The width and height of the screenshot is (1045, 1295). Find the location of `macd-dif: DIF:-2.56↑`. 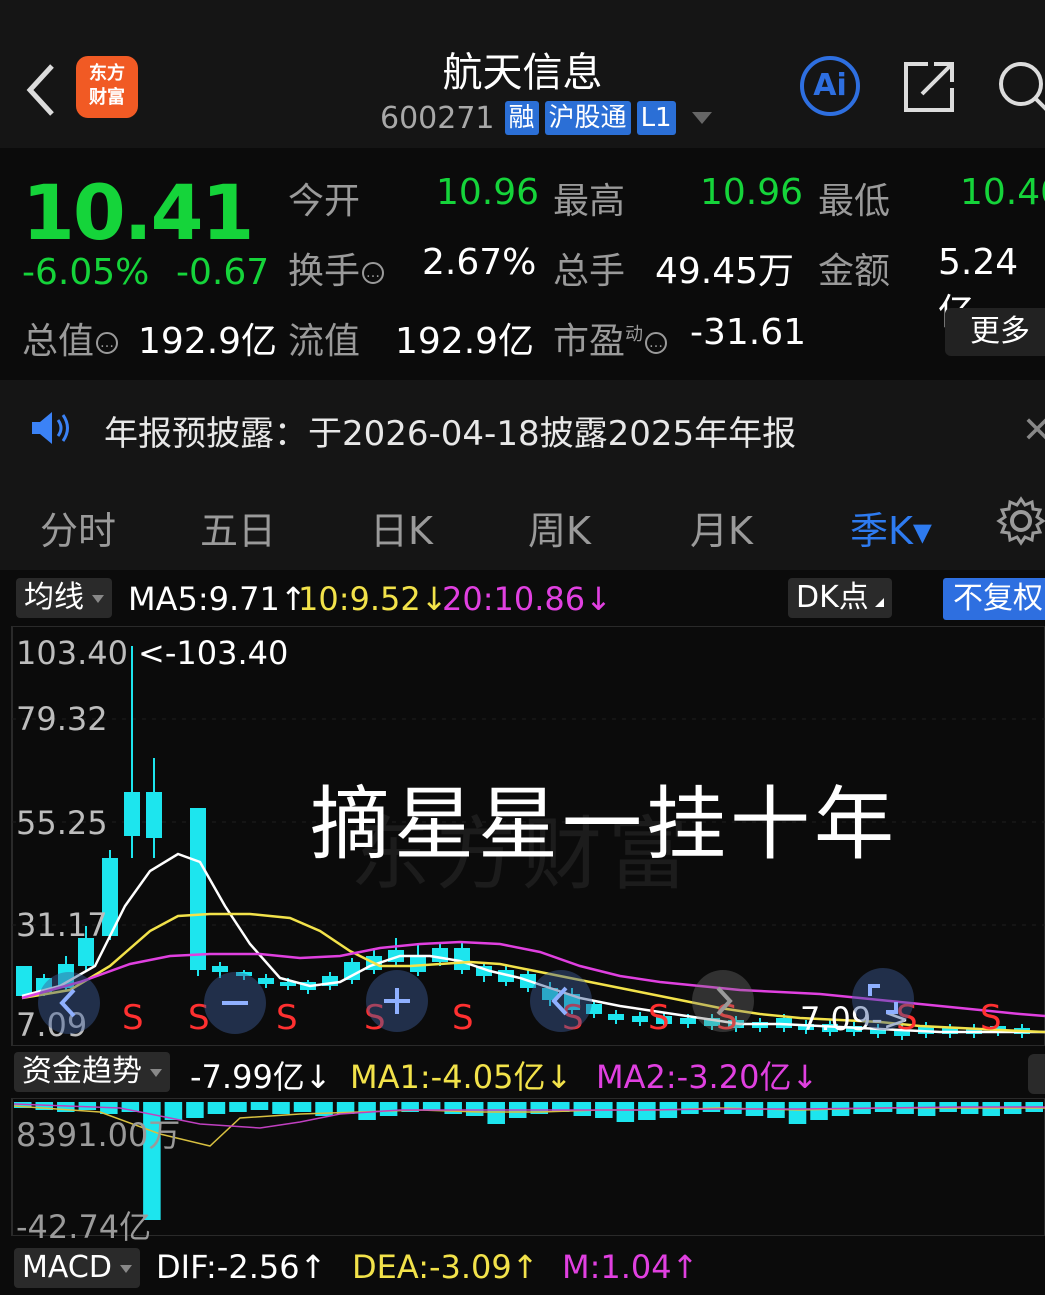

macd-dif: DIF:-2.56↑ is located at coordinates (241, 1267).